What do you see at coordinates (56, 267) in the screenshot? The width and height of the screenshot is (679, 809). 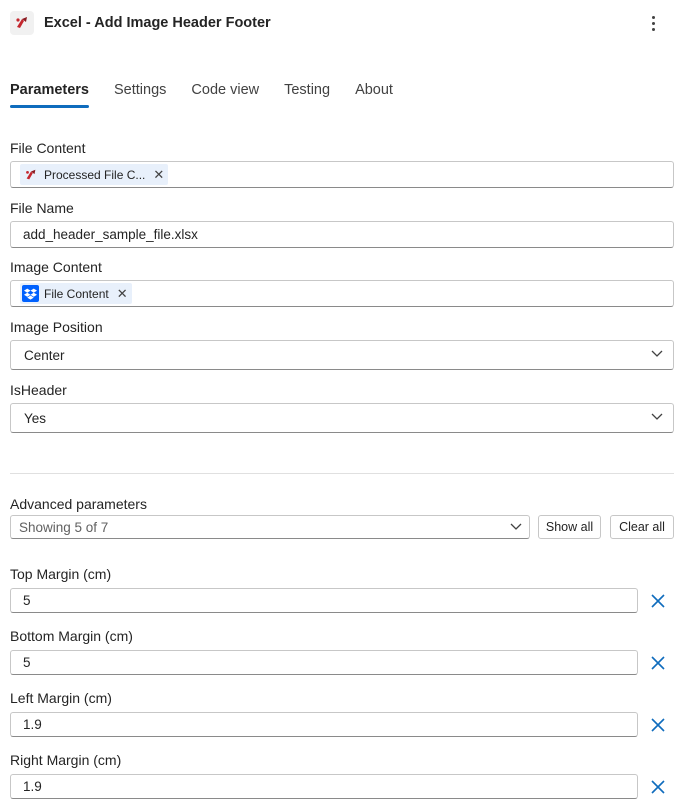 I see `image-content-label: Image Content` at bounding box center [56, 267].